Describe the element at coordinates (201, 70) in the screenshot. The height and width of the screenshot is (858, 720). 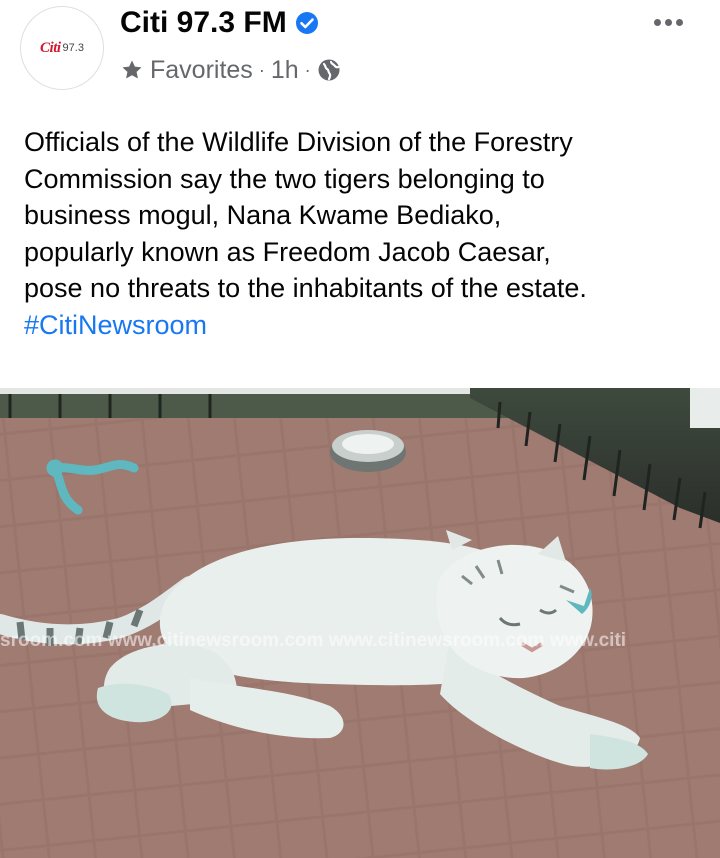
I see `audience-label: Favorites` at that location.